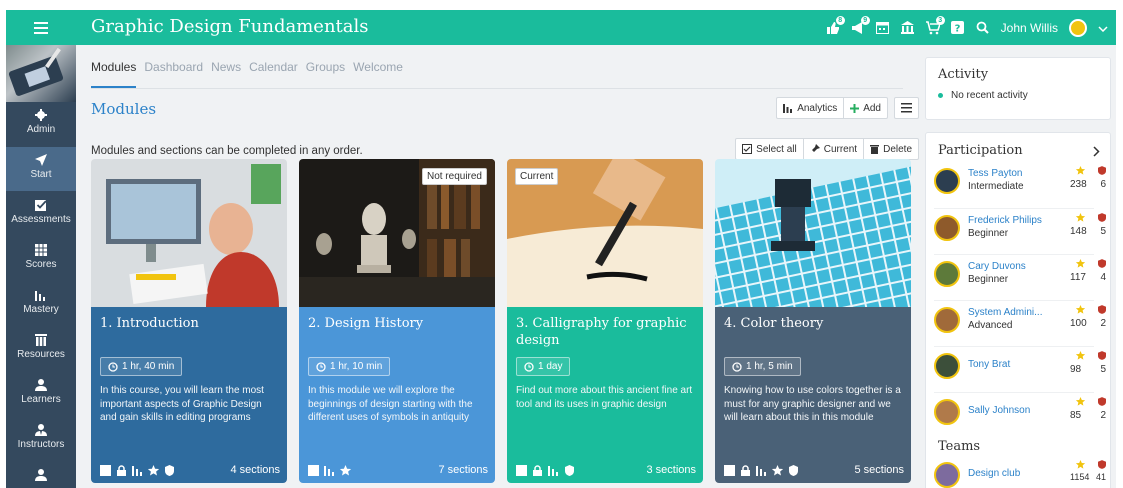 The image size is (1123, 488). I want to click on analytics-label: Analytics, so click(817, 108).